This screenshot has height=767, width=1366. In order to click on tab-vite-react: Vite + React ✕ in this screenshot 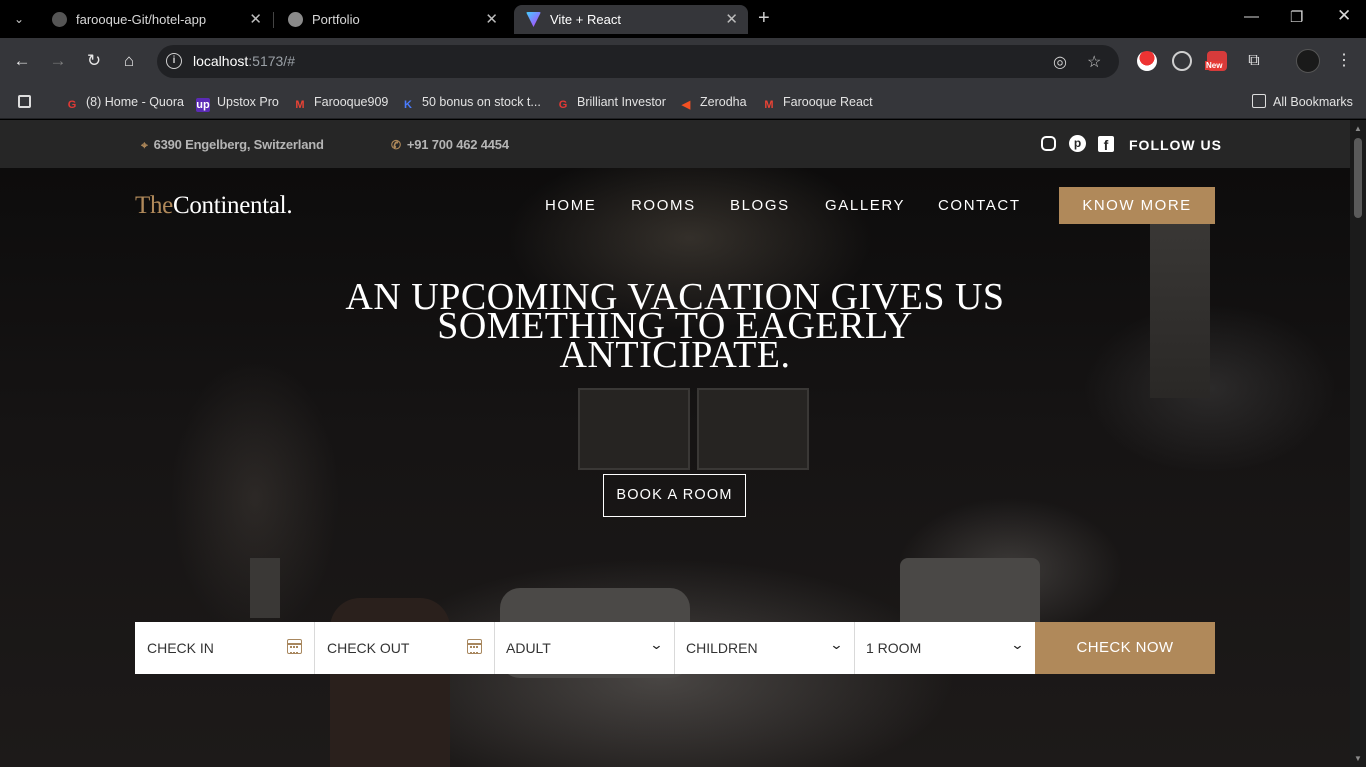, I will do `click(631, 19)`.